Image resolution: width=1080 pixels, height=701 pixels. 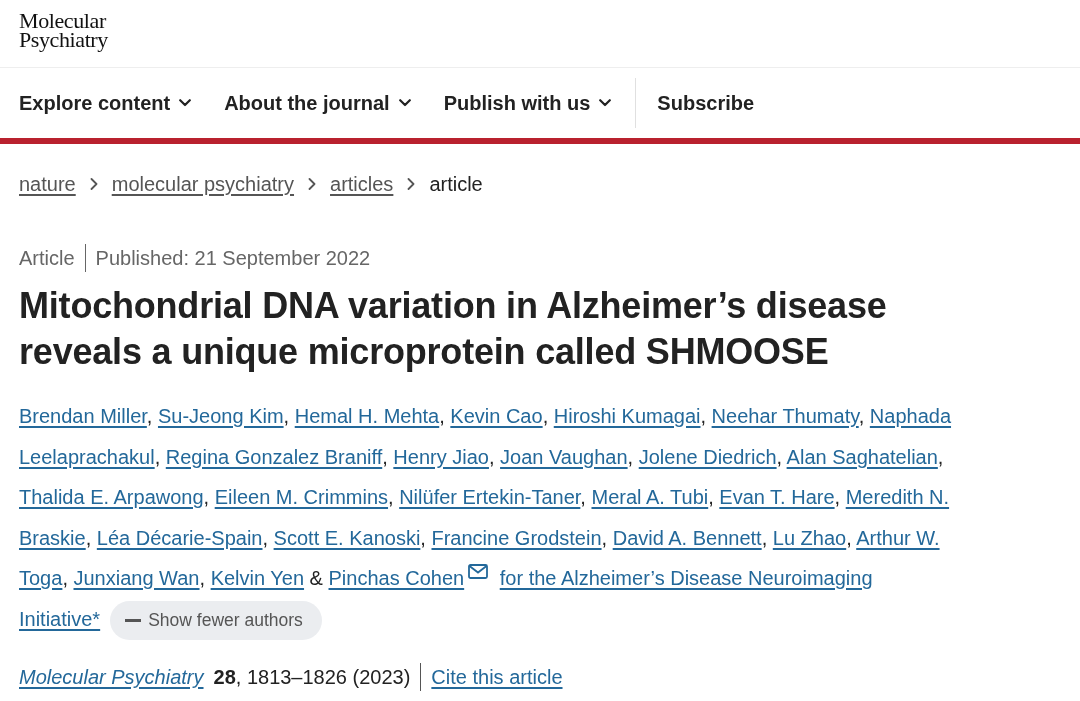 I want to click on author-link: Brendan Miller, so click(x=83, y=416).